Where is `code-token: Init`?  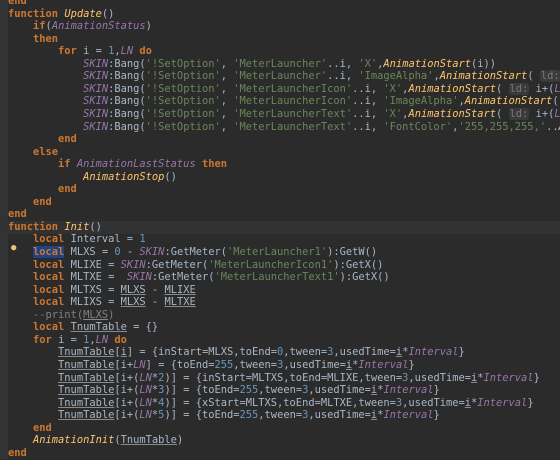
code-token: Init is located at coordinates (77, 226).